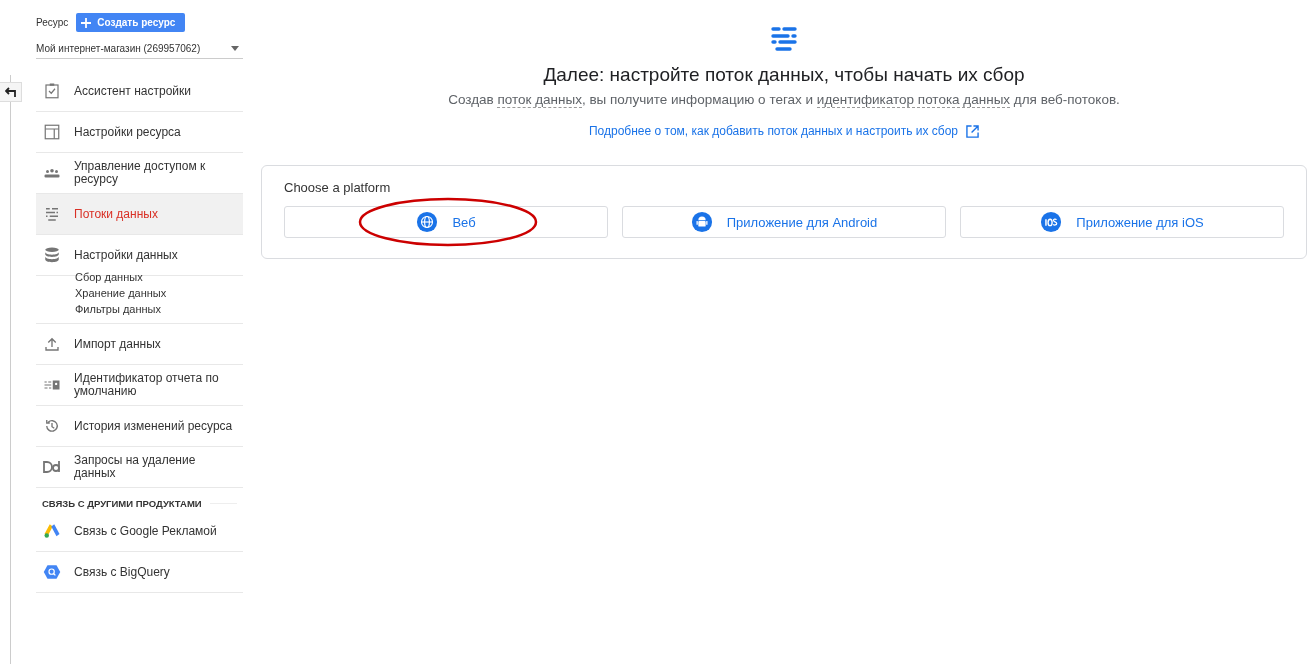 This screenshot has width=1315, height=664. What do you see at coordinates (784, 75) in the screenshot?
I see `page-title: Далее: настройте поток данных, чтобы начать их сбор` at bounding box center [784, 75].